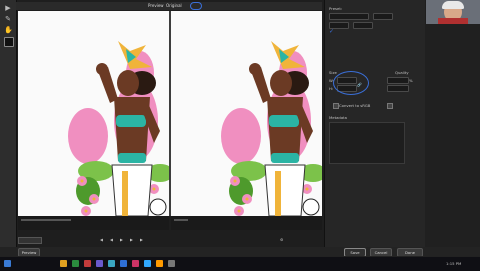  What do you see at coordinates (333, 72) in the screenshot?
I see `size-label: Size` at bounding box center [333, 72].